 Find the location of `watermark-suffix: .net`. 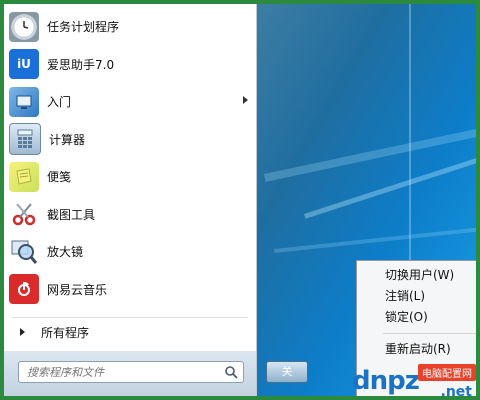

watermark-suffix: .net is located at coordinates (456, 390).